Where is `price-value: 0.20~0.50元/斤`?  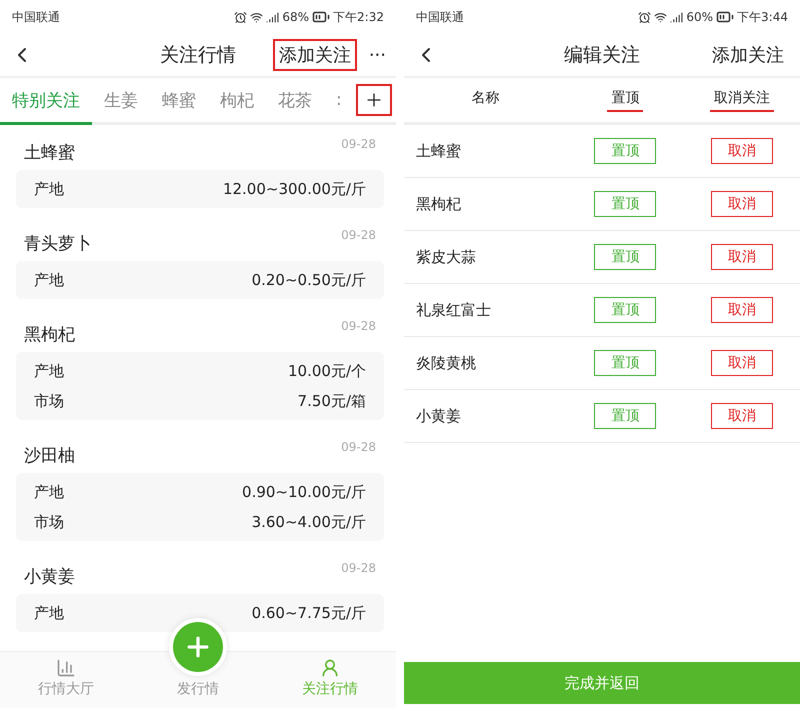 price-value: 0.20~0.50元/斤 is located at coordinates (309, 280).